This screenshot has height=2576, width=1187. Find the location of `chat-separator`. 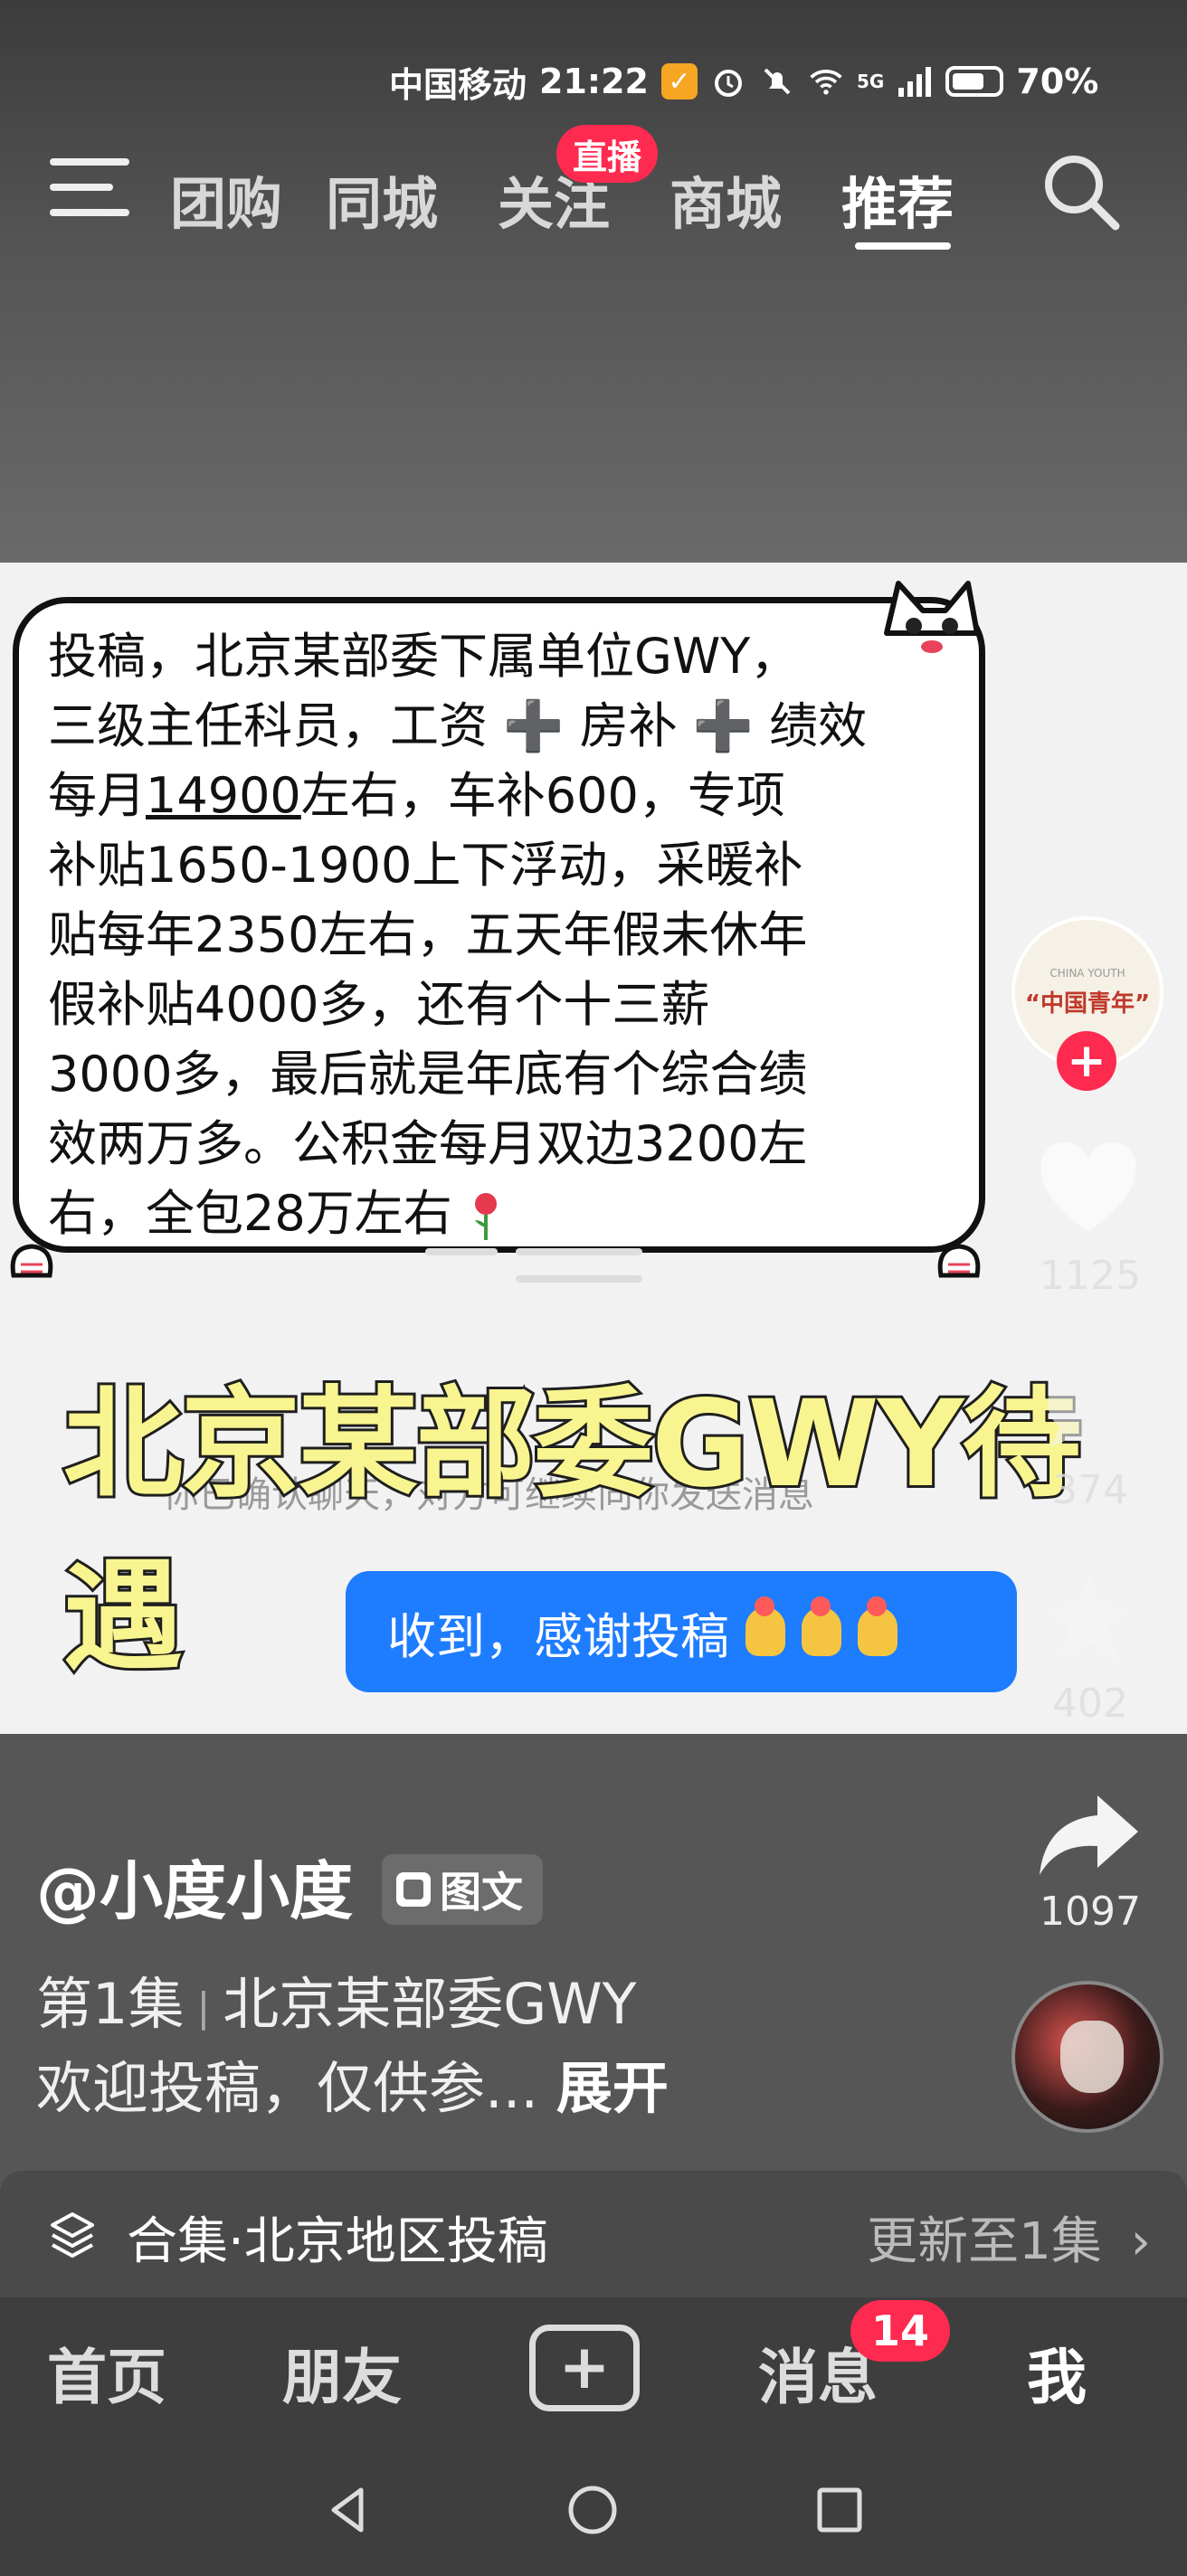

chat-separator is located at coordinates (642, 1262).